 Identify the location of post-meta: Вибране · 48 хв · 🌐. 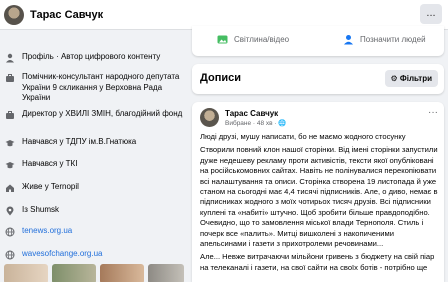
(256, 123).